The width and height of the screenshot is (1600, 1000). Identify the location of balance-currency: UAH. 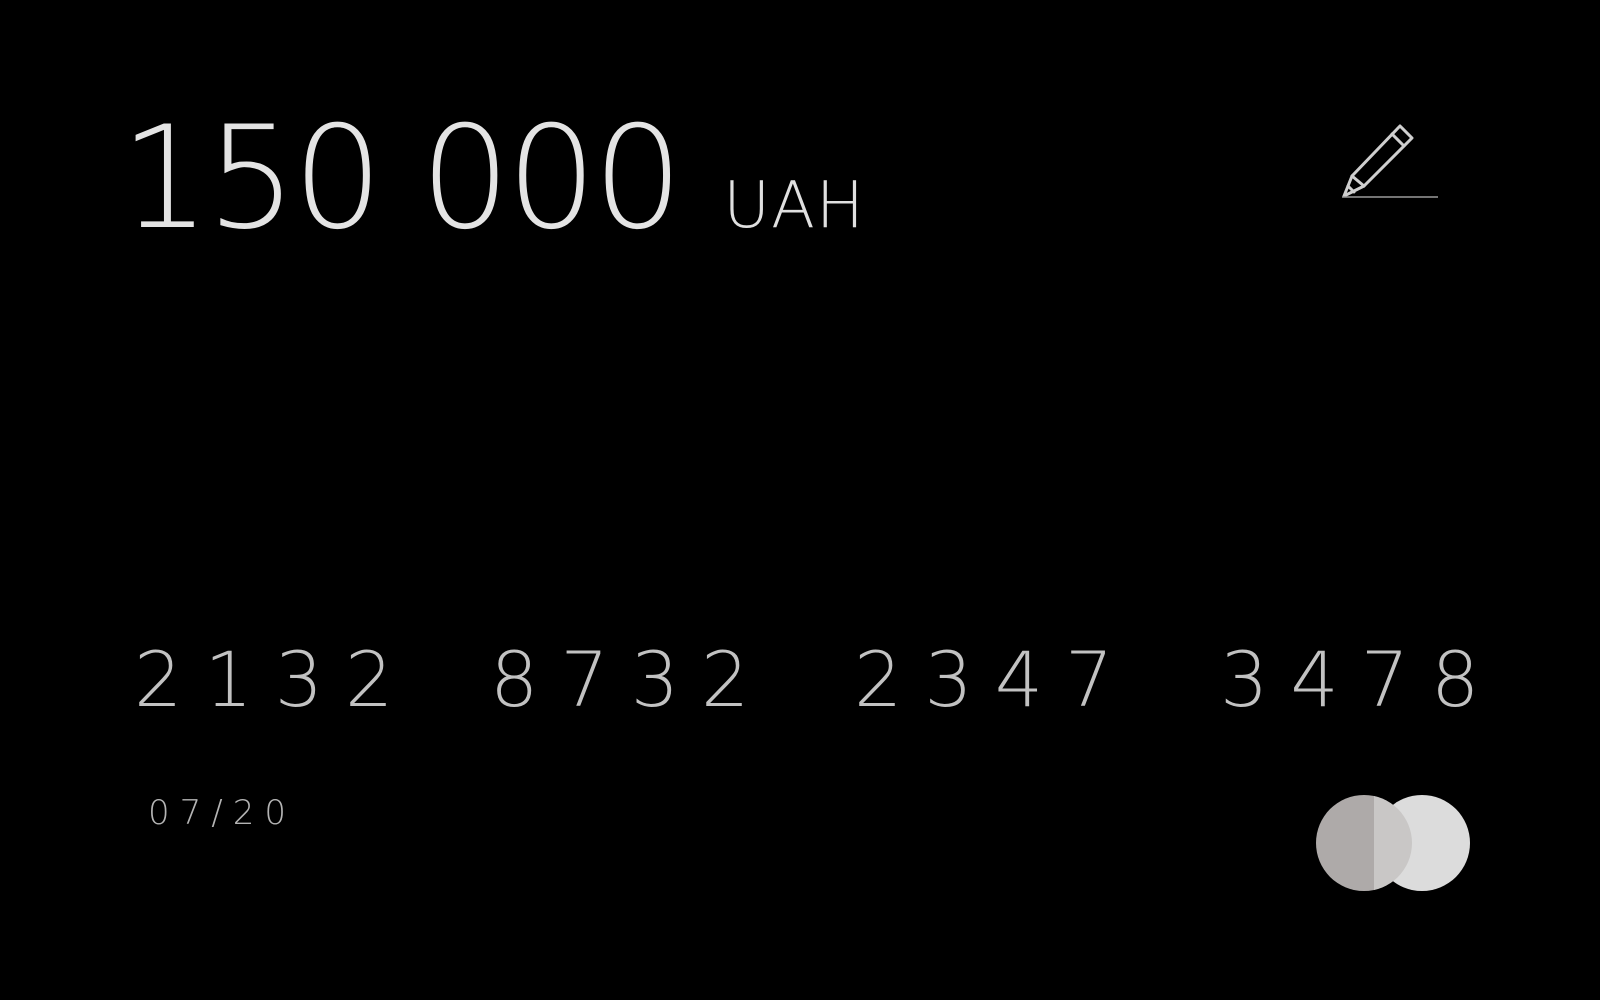
(794, 206).